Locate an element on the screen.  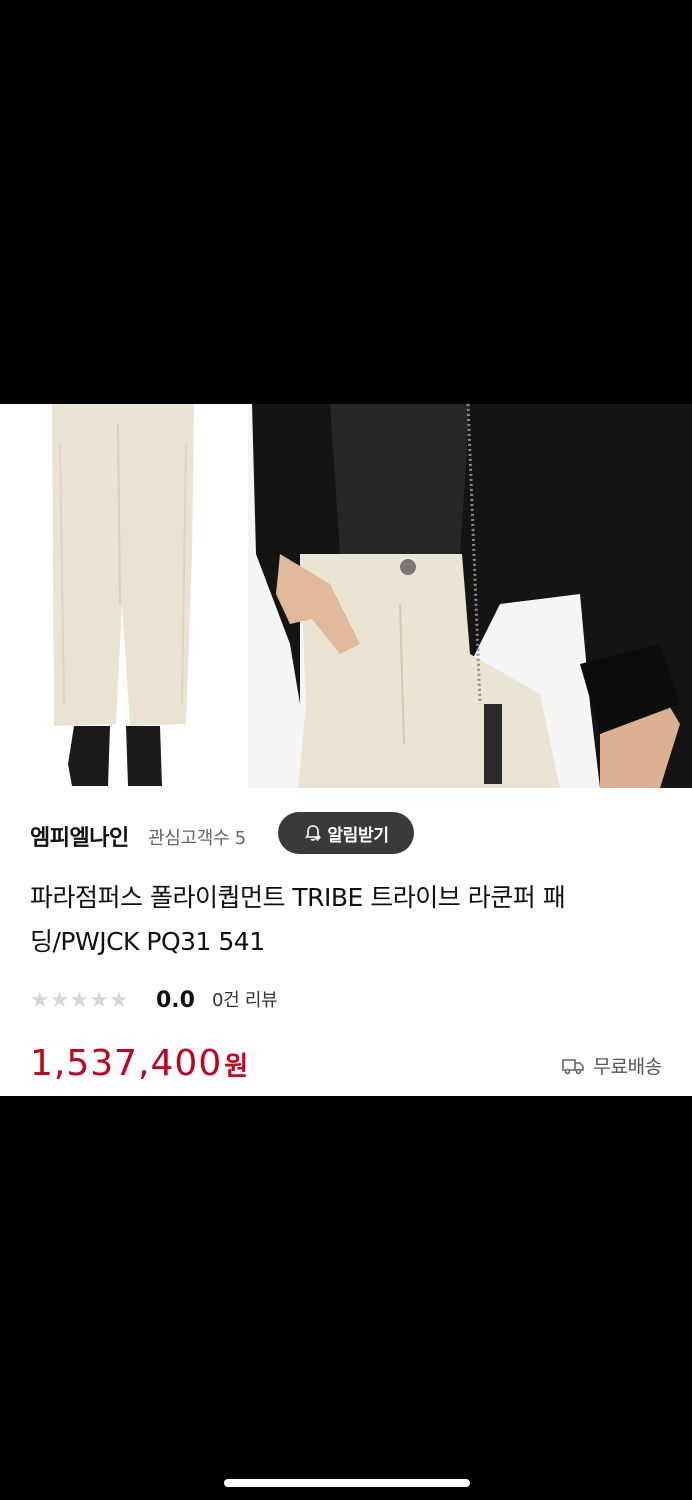
rating-score: 0.0 is located at coordinates (175, 1000).